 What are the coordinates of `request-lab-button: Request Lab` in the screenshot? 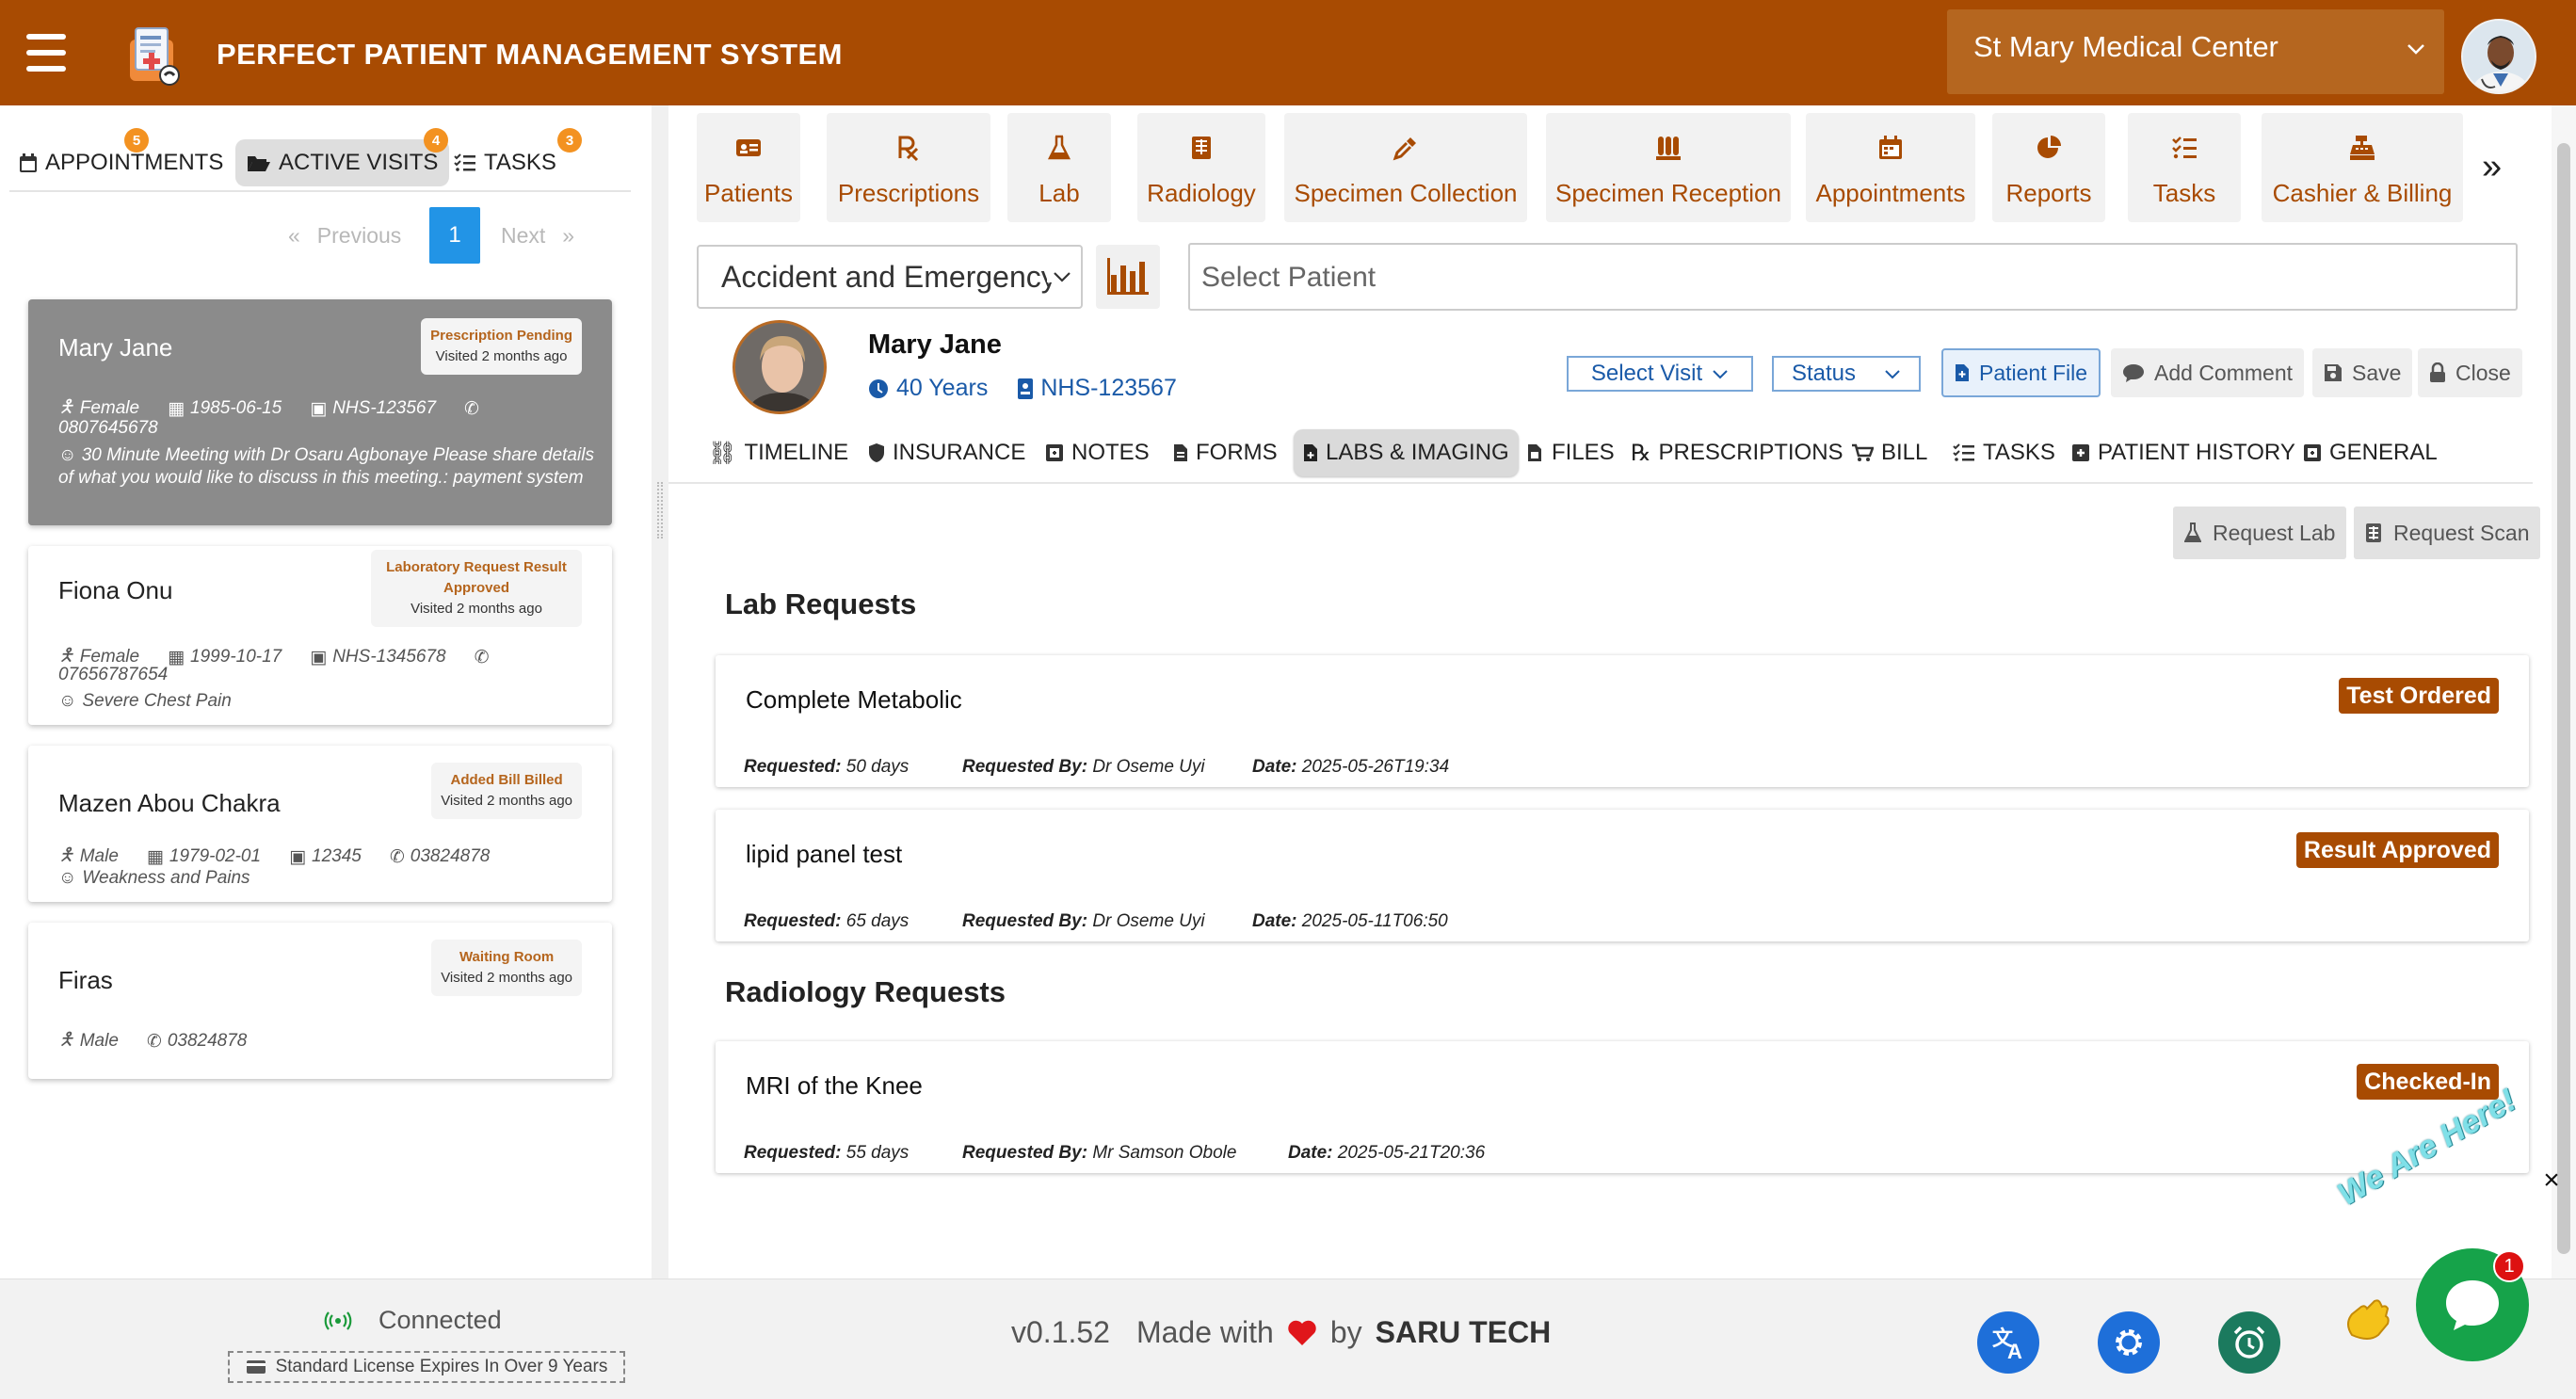 It's located at (2260, 533).